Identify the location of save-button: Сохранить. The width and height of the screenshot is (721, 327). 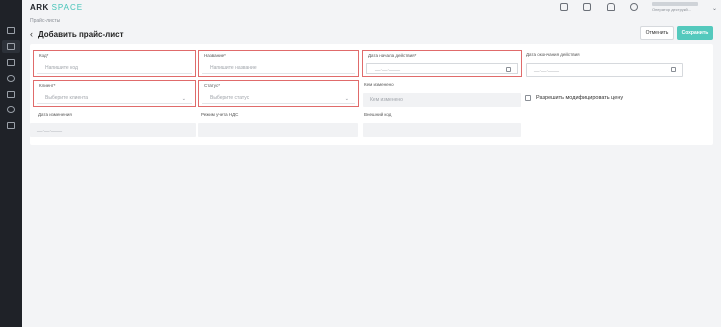
(695, 33).